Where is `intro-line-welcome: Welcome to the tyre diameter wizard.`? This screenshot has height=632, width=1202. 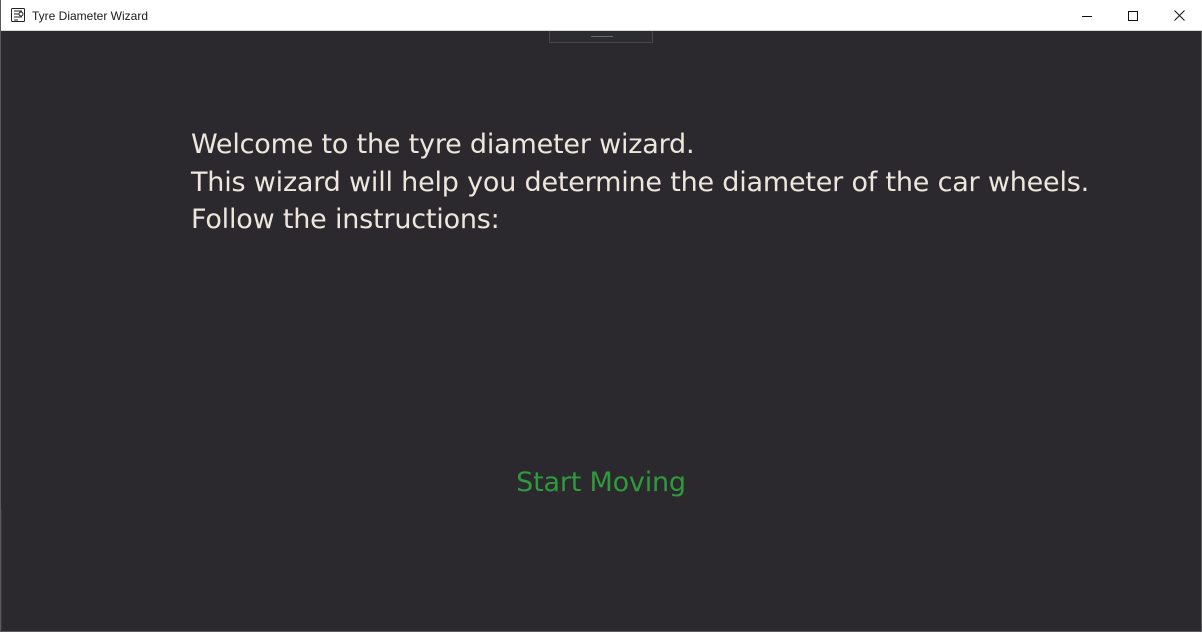 intro-line-welcome: Welcome to the tyre diameter wizard. is located at coordinates (443, 144).